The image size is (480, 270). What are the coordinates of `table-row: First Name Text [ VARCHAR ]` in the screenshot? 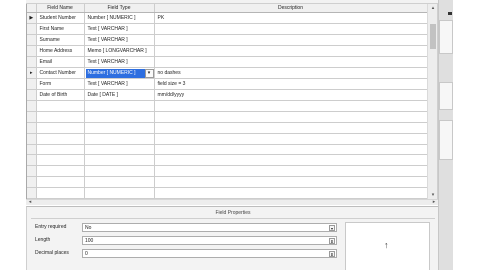 It's located at (227, 29).